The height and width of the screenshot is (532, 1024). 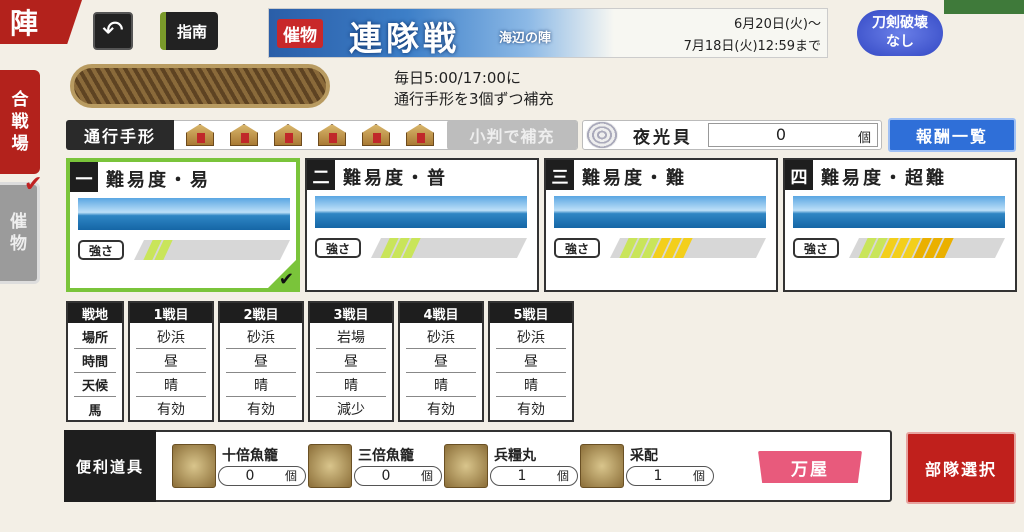 What do you see at coordinates (900, 33) in the screenshot?
I see `no-break-badge: 刀剣破壊 なし` at bounding box center [900, 33].